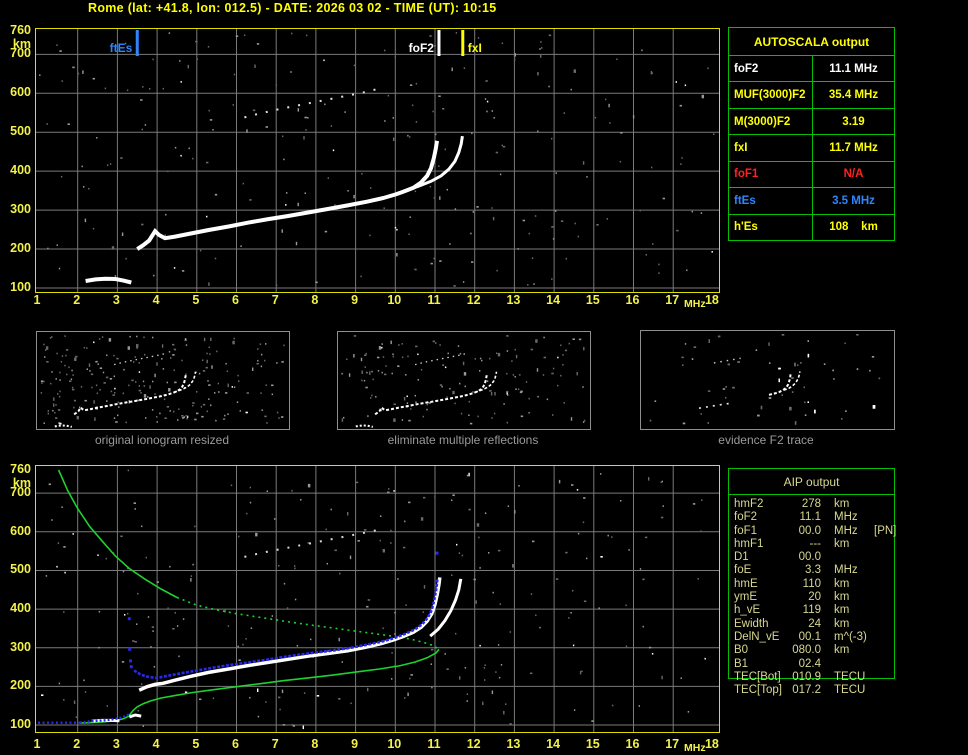 The height and width of the screenshot is (755, 968). What do you see at coordinates (355, 744) in the screenshot?
I see `x-axis-label: 9` at bounding box center [355, 744].